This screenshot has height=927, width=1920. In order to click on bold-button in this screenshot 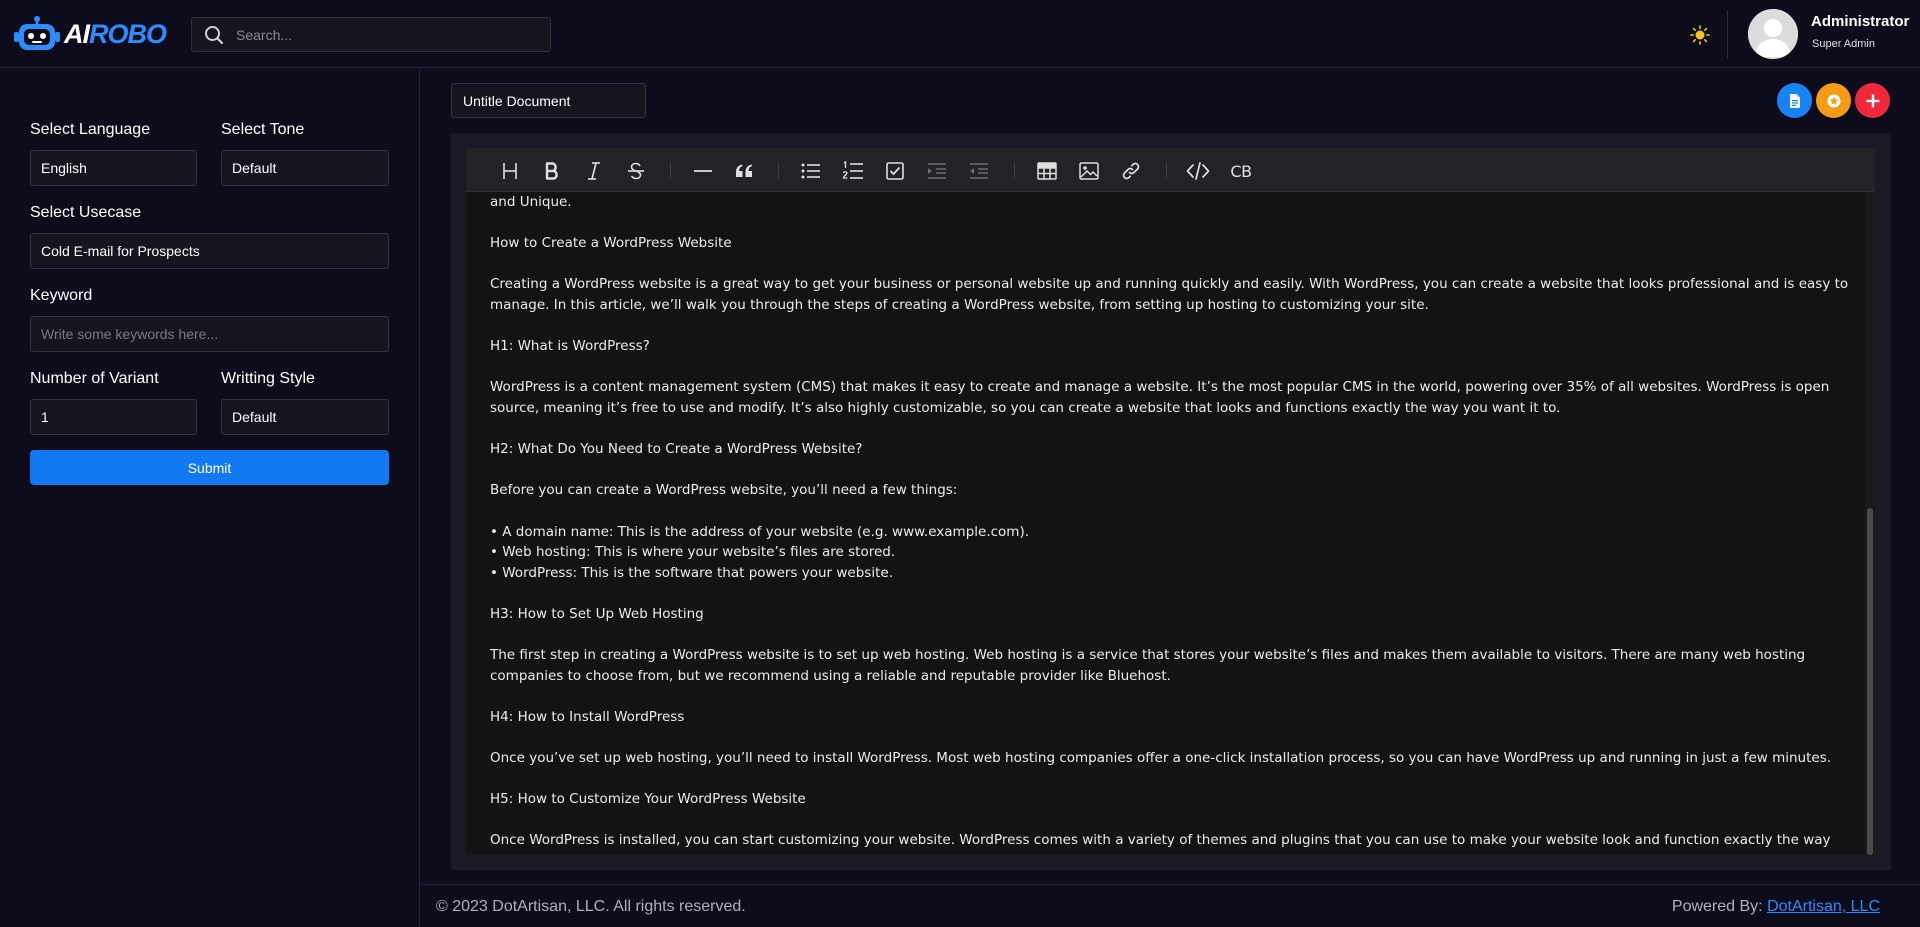, I will do `click(552, 171)`.